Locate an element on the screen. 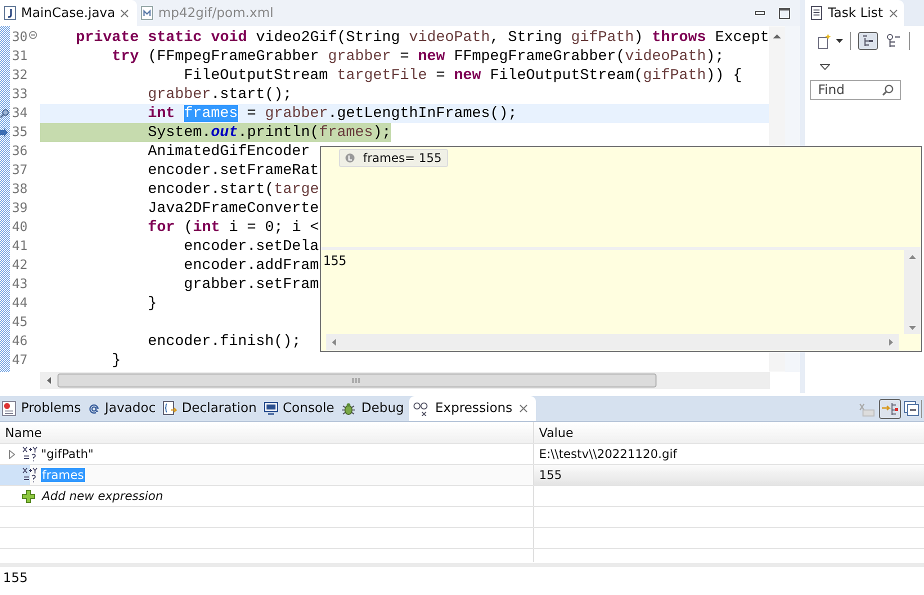  view-tab: Debug is located at coordinates (374, 408).